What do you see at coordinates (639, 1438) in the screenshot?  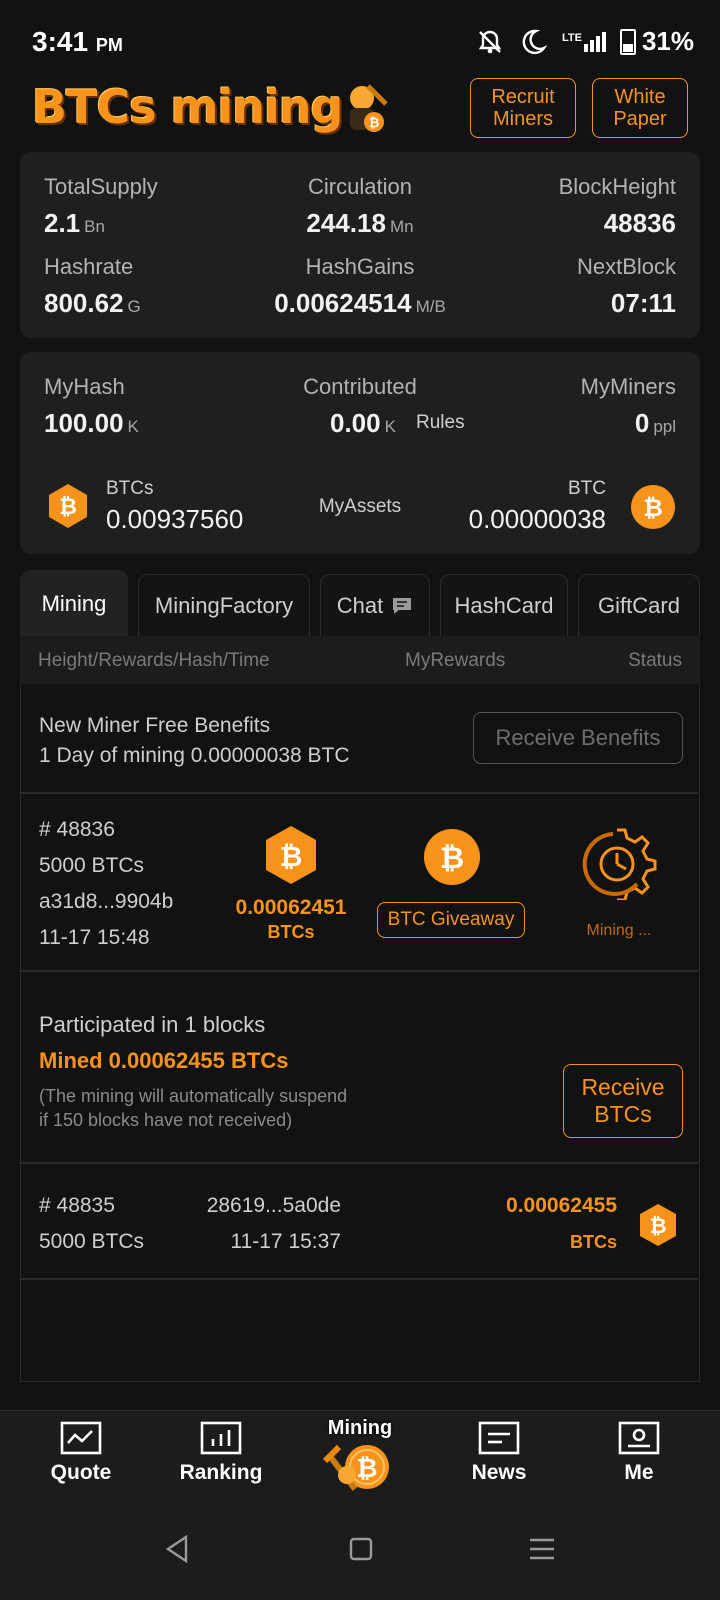 I see `profile-icon` at bounding box center [639, 1438].